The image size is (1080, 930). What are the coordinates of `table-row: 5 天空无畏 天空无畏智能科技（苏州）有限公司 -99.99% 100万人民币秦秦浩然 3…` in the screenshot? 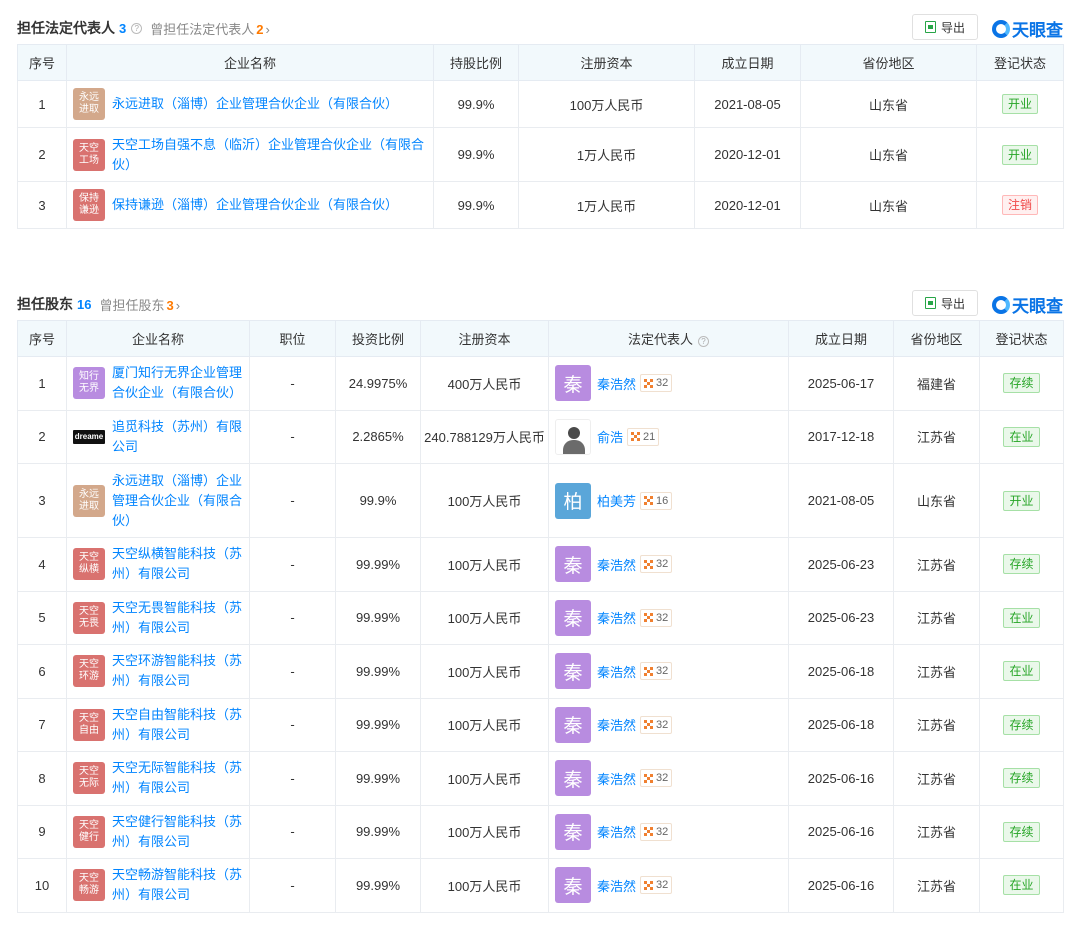 It's located at (540, 617).